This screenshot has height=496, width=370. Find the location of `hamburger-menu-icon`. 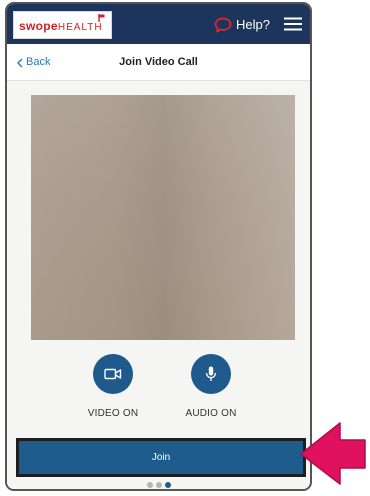

hamburger-menu-icon is located at coordinates (293, 24).